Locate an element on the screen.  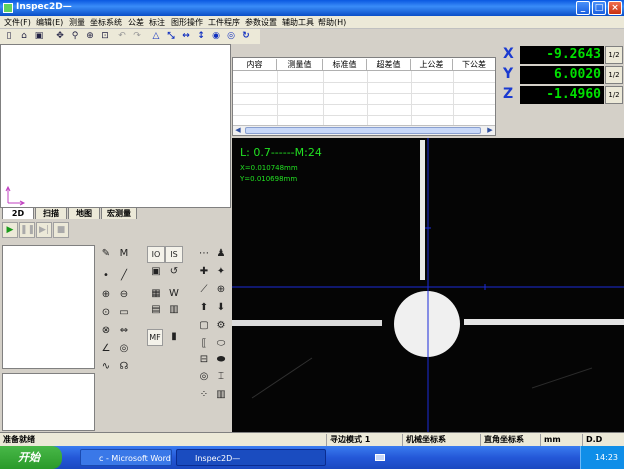
brush-icon: ✎ is located at coordinates (106, 254).